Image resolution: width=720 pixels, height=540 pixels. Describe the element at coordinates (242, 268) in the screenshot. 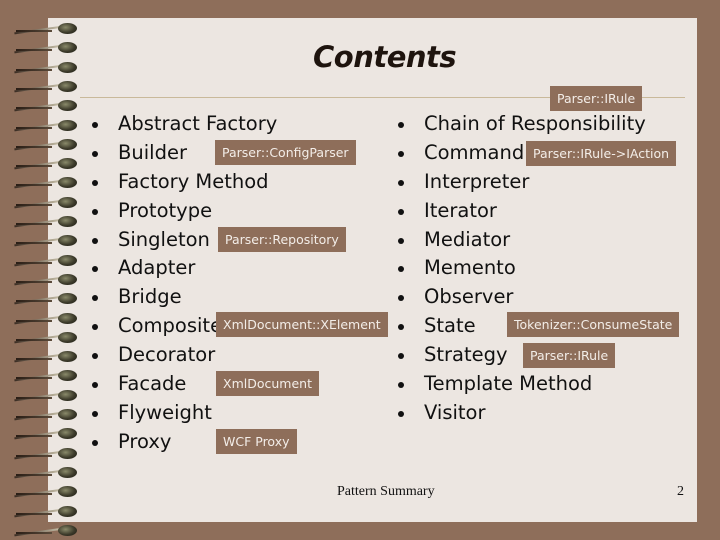

I see `list-item: Adapter` at that location.